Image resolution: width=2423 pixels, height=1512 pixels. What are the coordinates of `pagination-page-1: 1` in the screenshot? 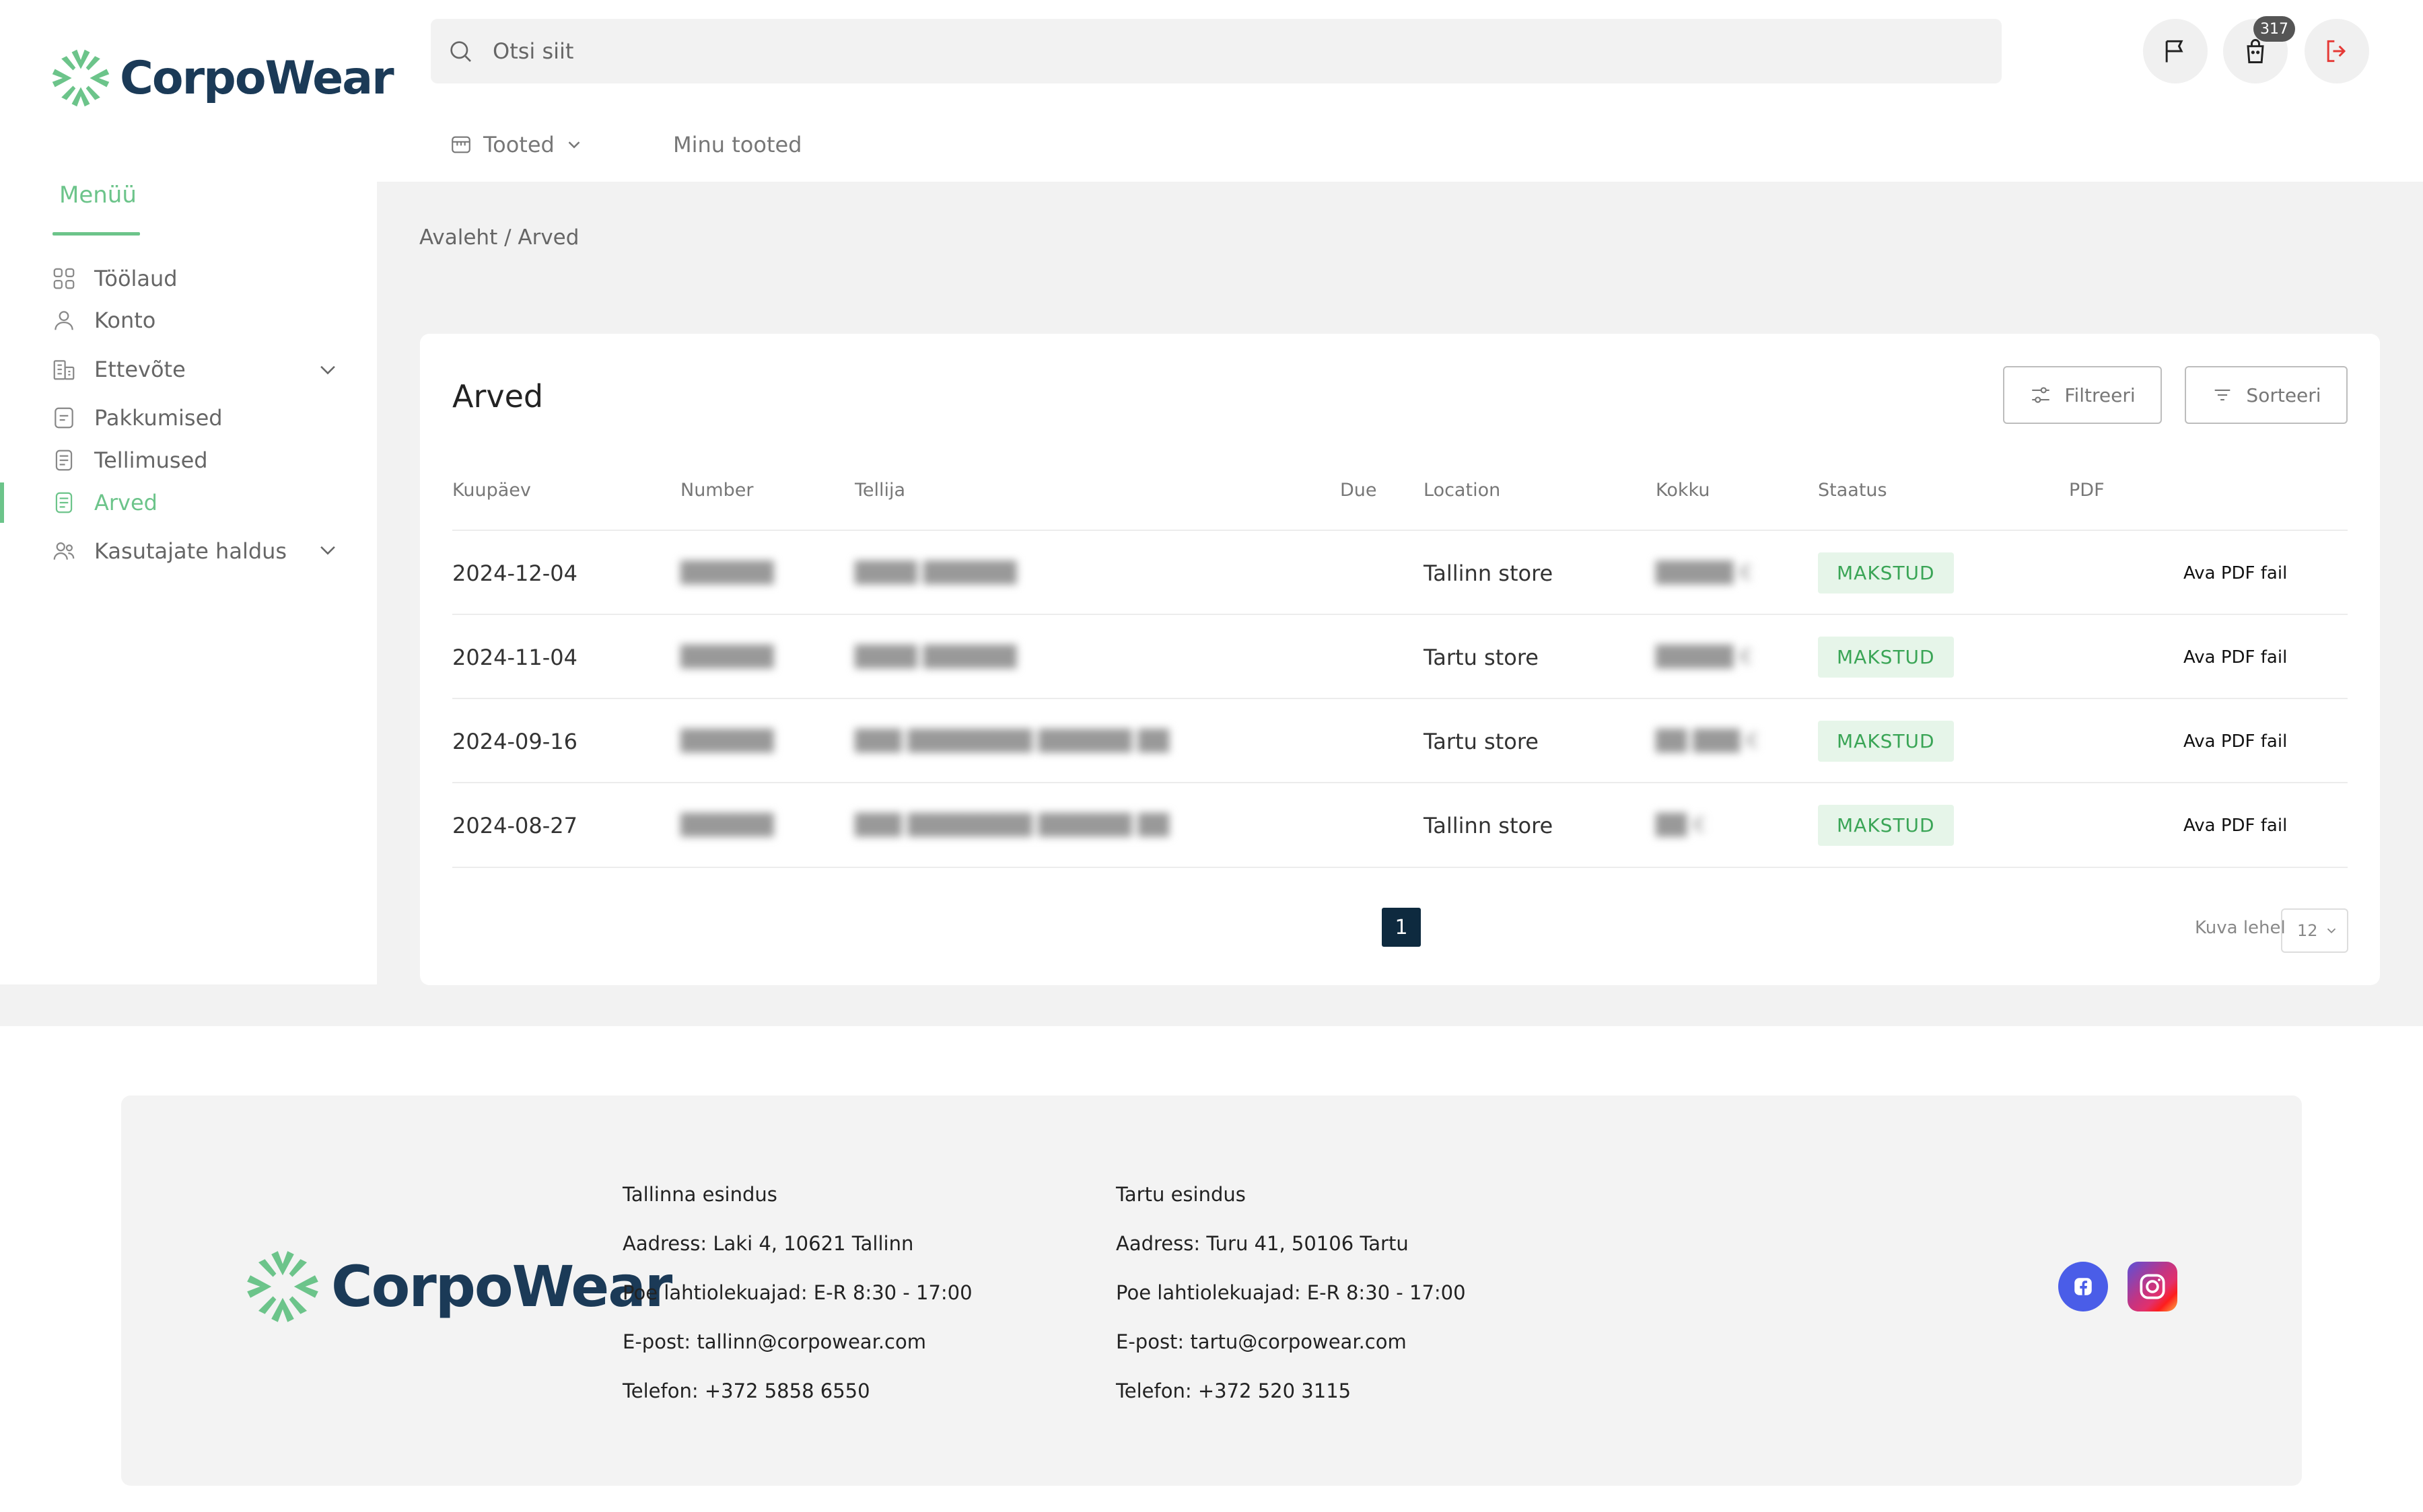 It's located at (1401, 927).